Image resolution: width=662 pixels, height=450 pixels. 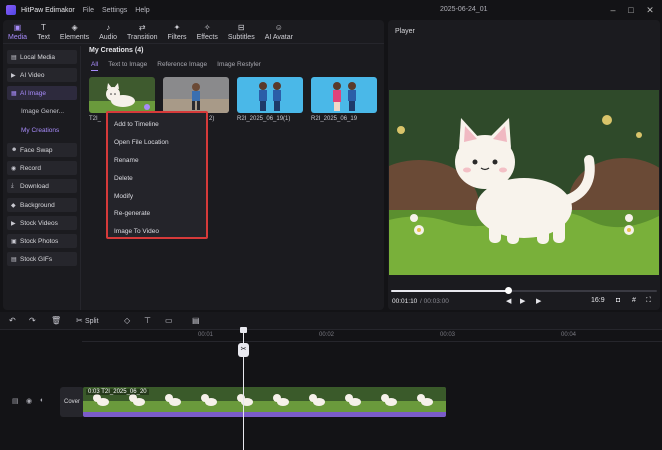 What do you see at coordinates (157, 214) in the screenshot?
I see `menu-re-generate: Re-generate` at bounding box center [157, 214].